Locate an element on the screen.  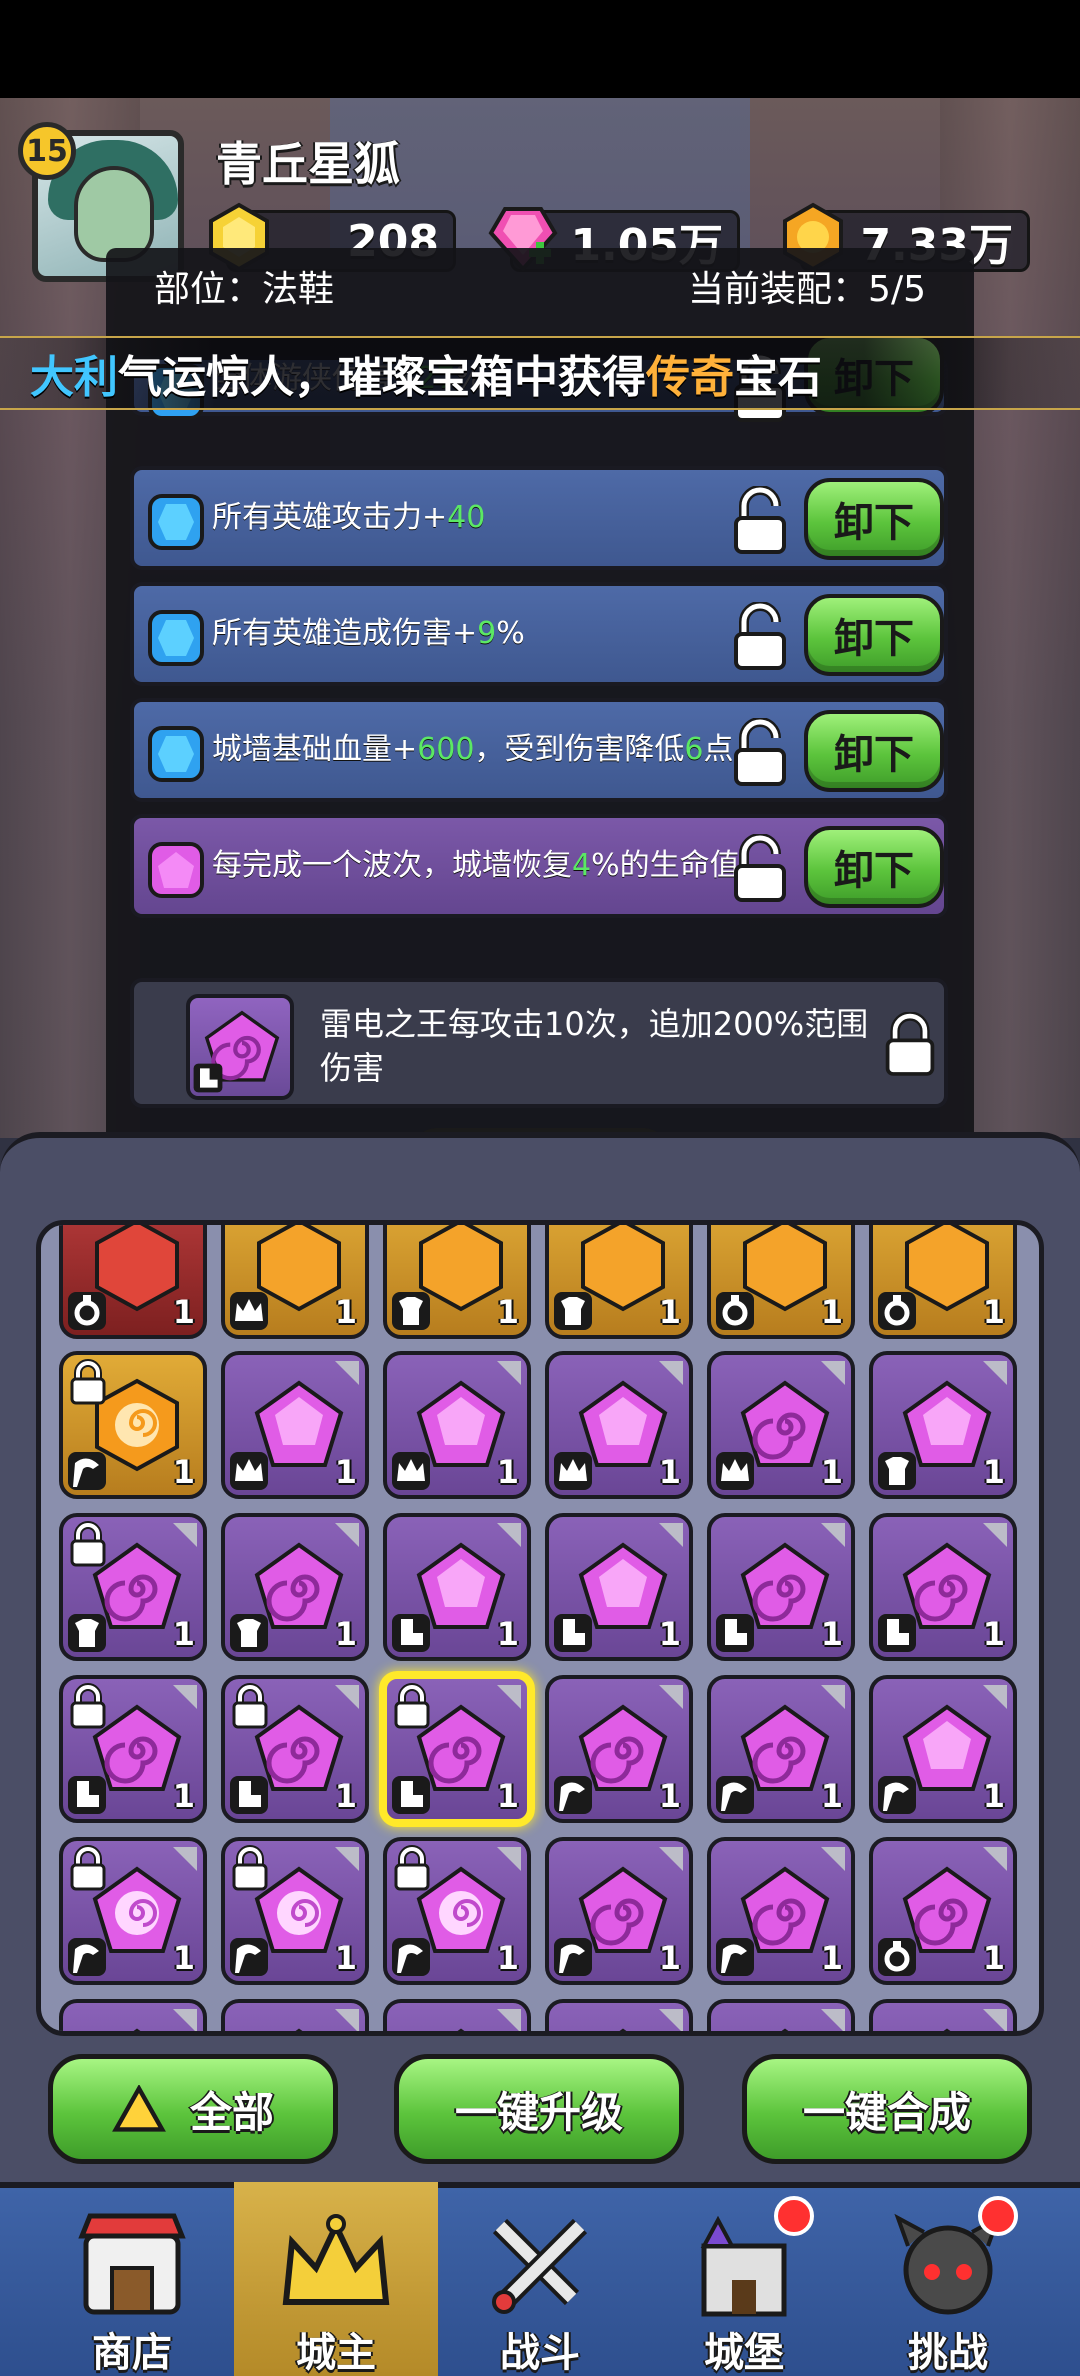
gem-effect-row: 每完成一个波次，城墙恢复4%的生命值 卸下 is located at coordinates (539, 866).